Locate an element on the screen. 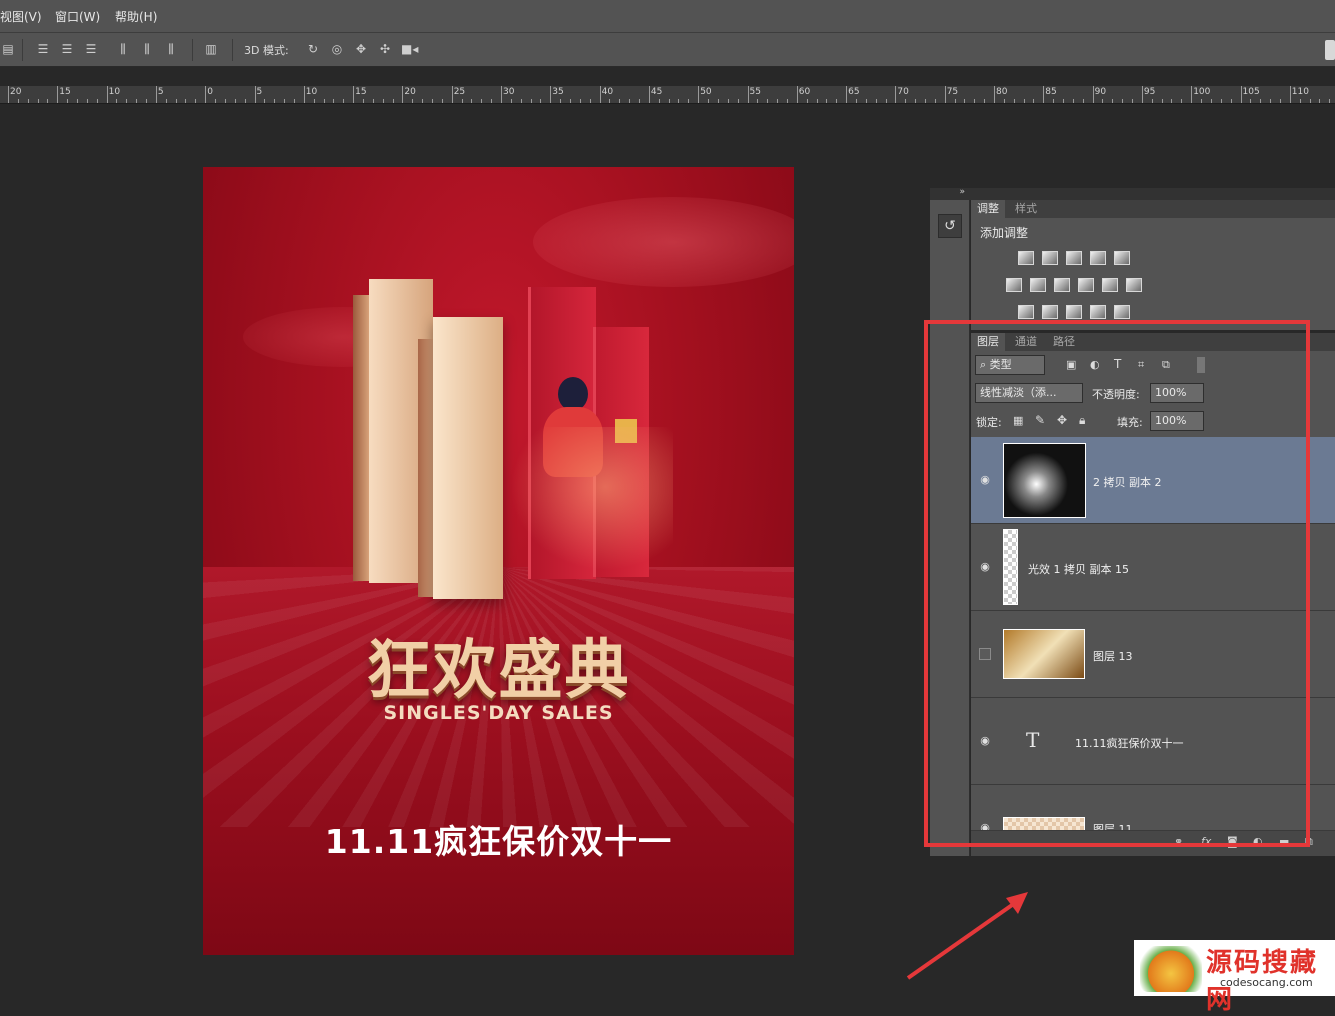 The height and width of the screenshot is (1016, 1335). photo-filter-icon is located at coordinates (1086, 285).